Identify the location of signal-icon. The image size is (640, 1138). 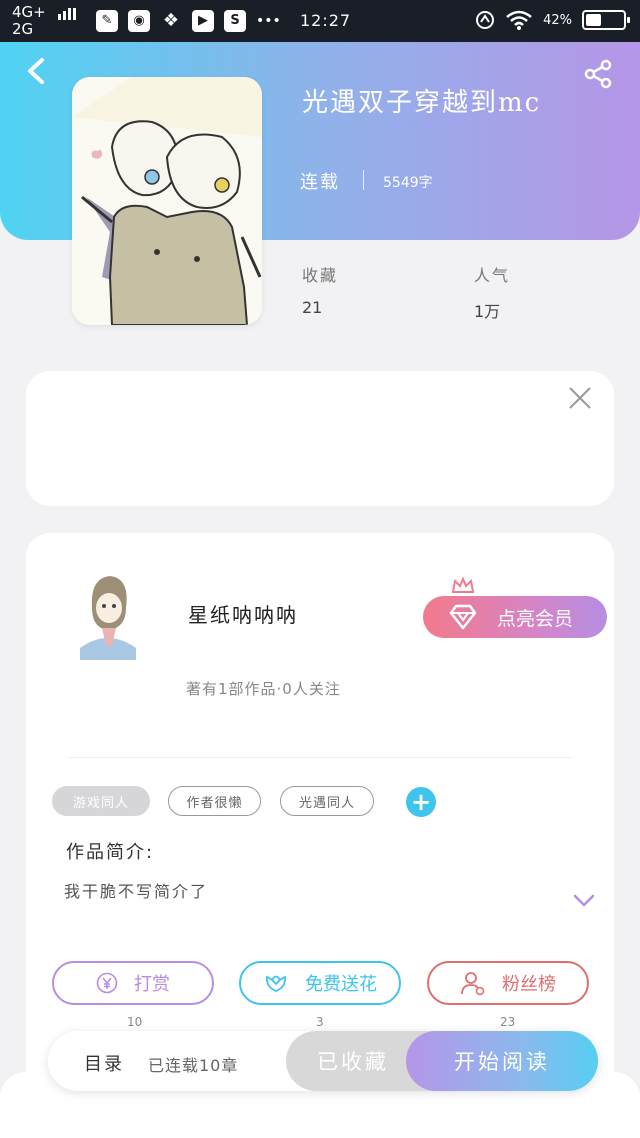
(70, 22).